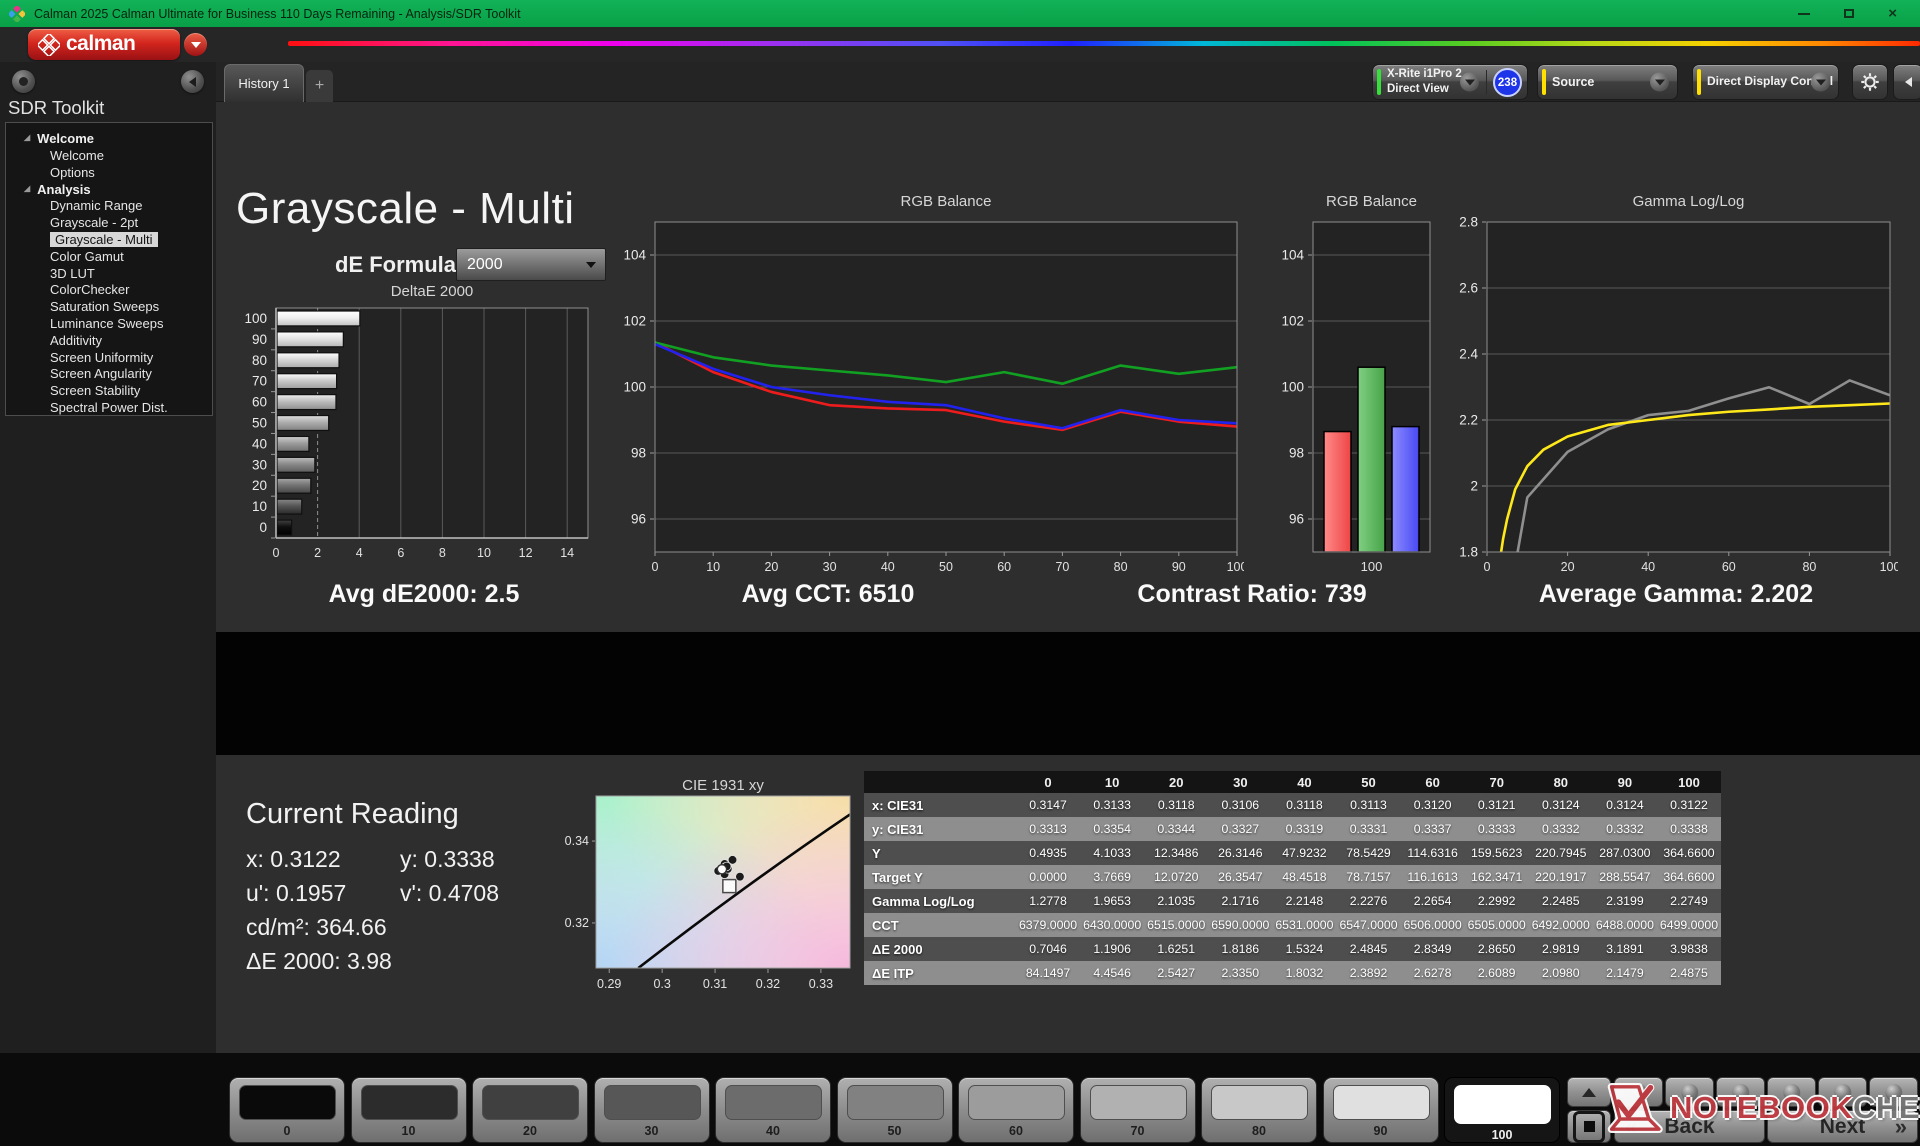  I want to click on collapse-panel-button, so click(1906, 82).